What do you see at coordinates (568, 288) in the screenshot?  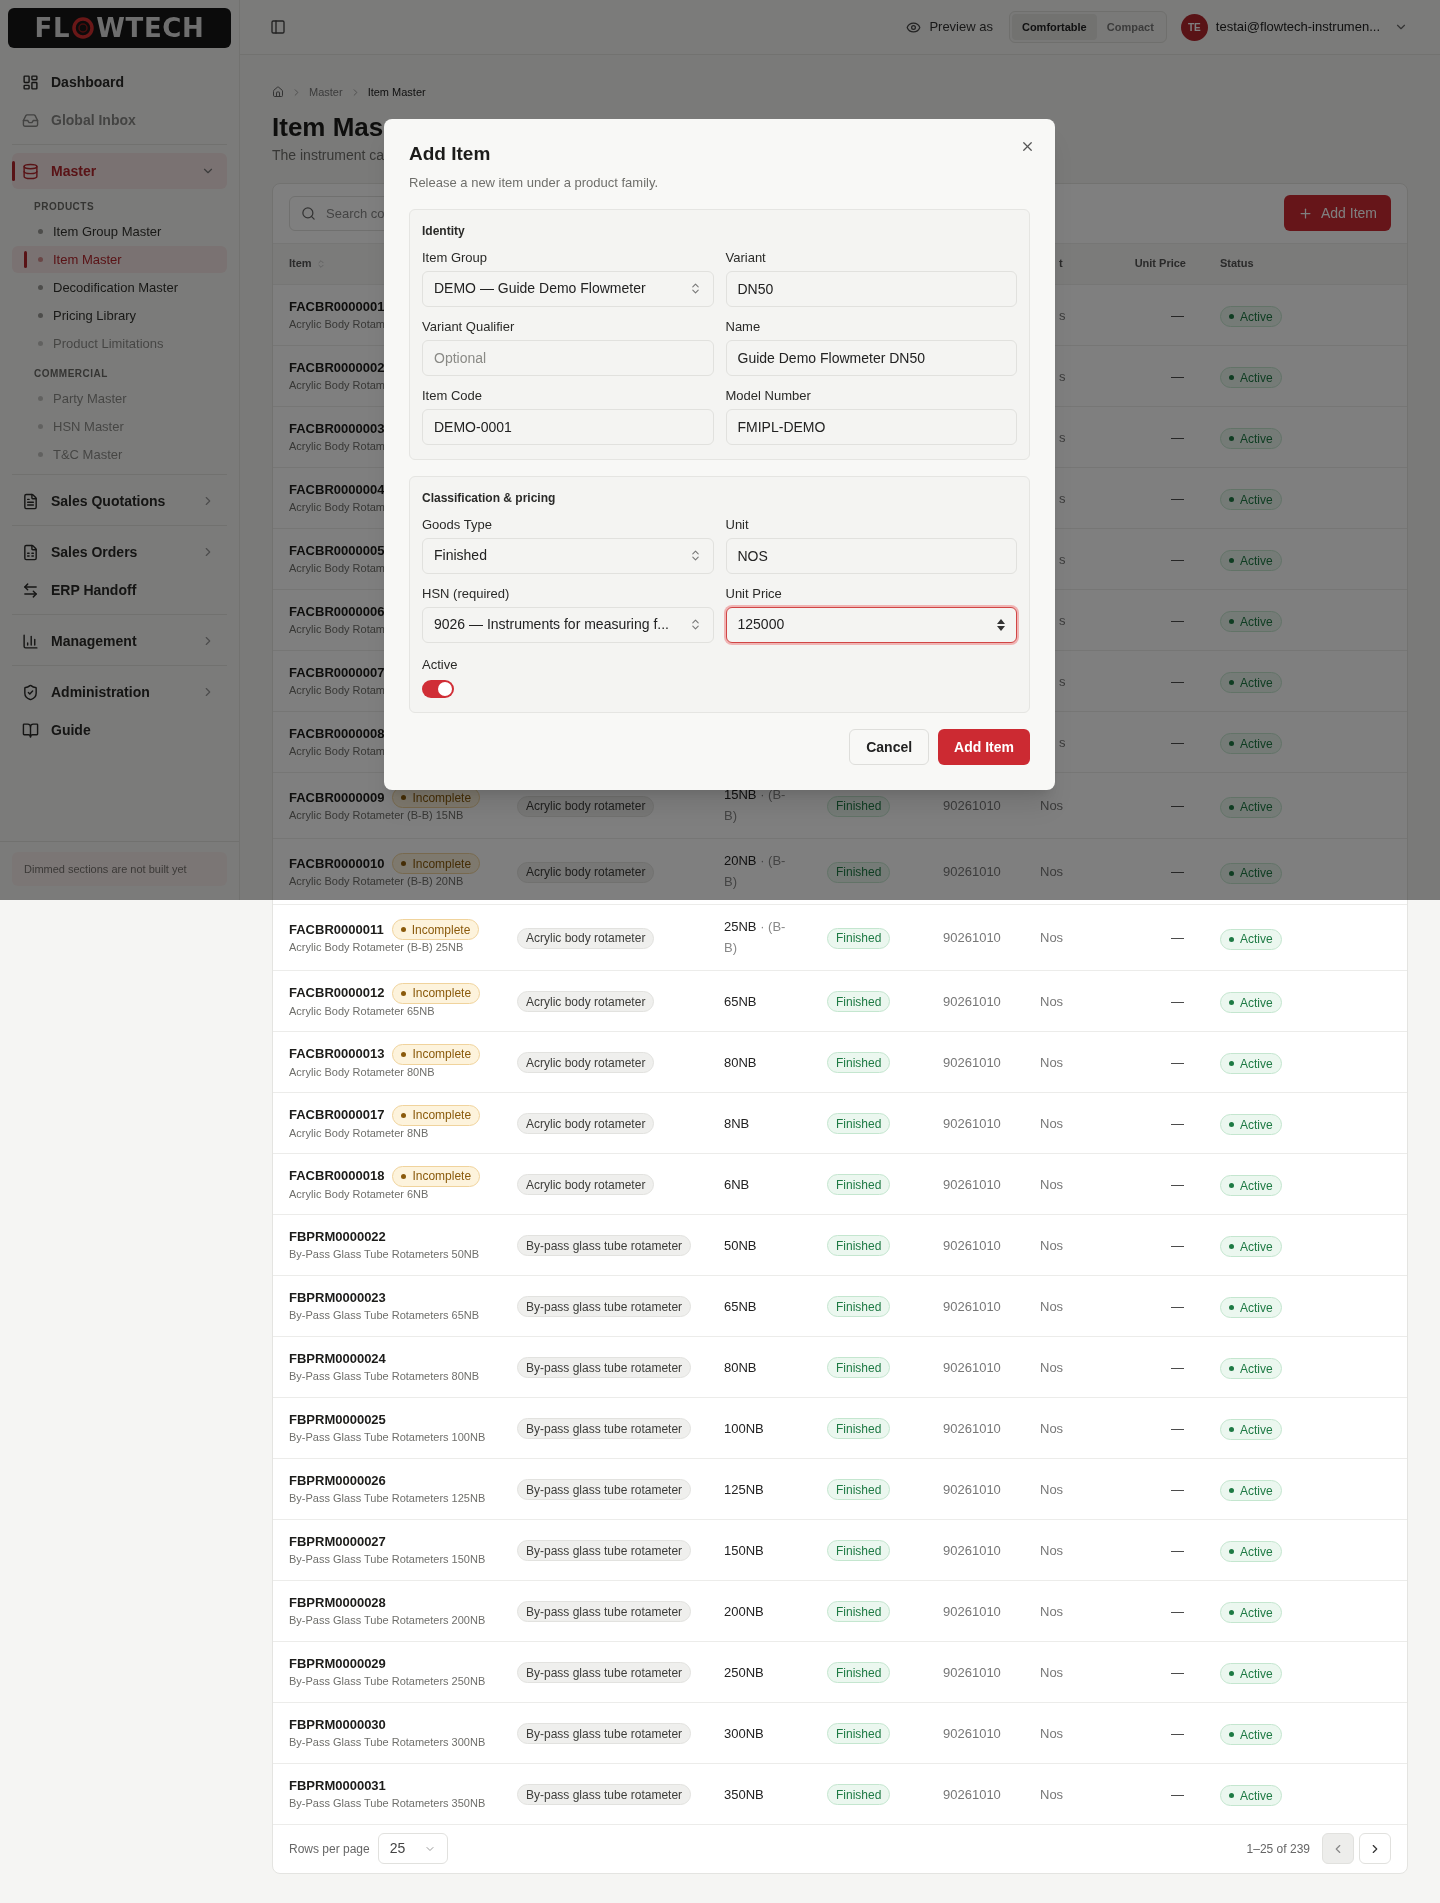 I see `select-field: DEMO — Guide Demo Flowmeter` at bounding box center [568, 288].